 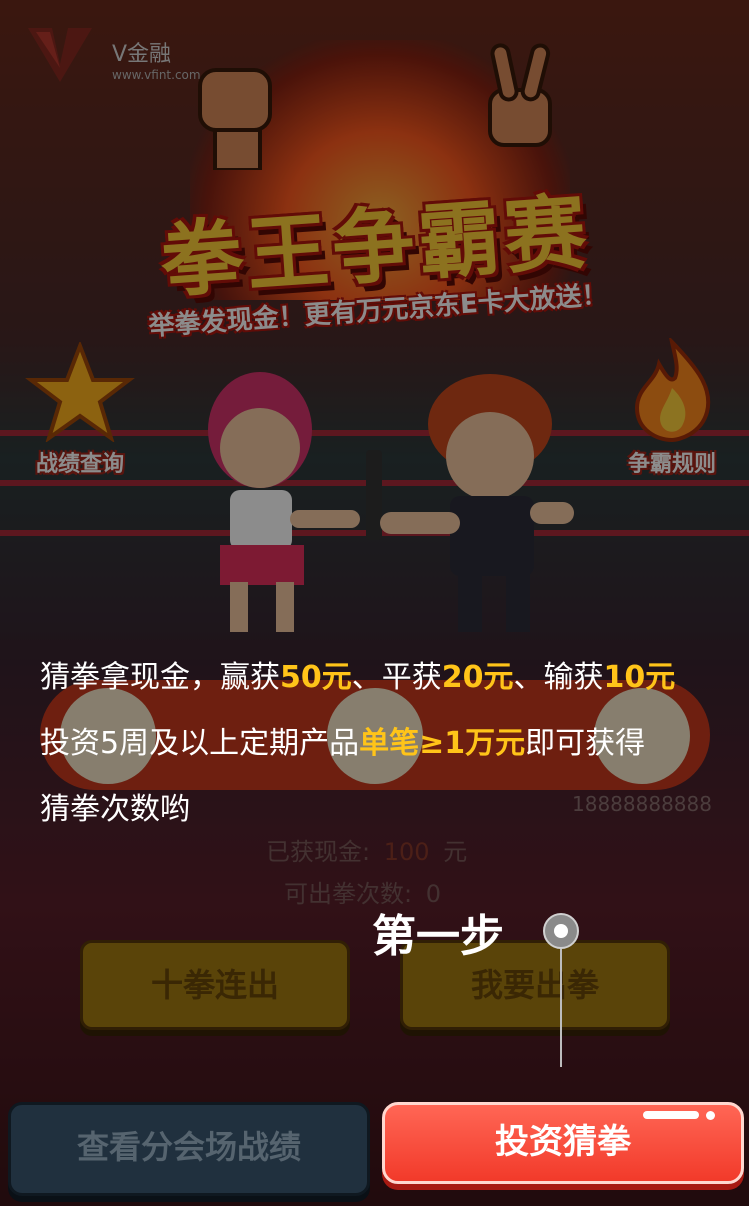 I want to click on draw-amount: 20元, so click(x=477, y=677).